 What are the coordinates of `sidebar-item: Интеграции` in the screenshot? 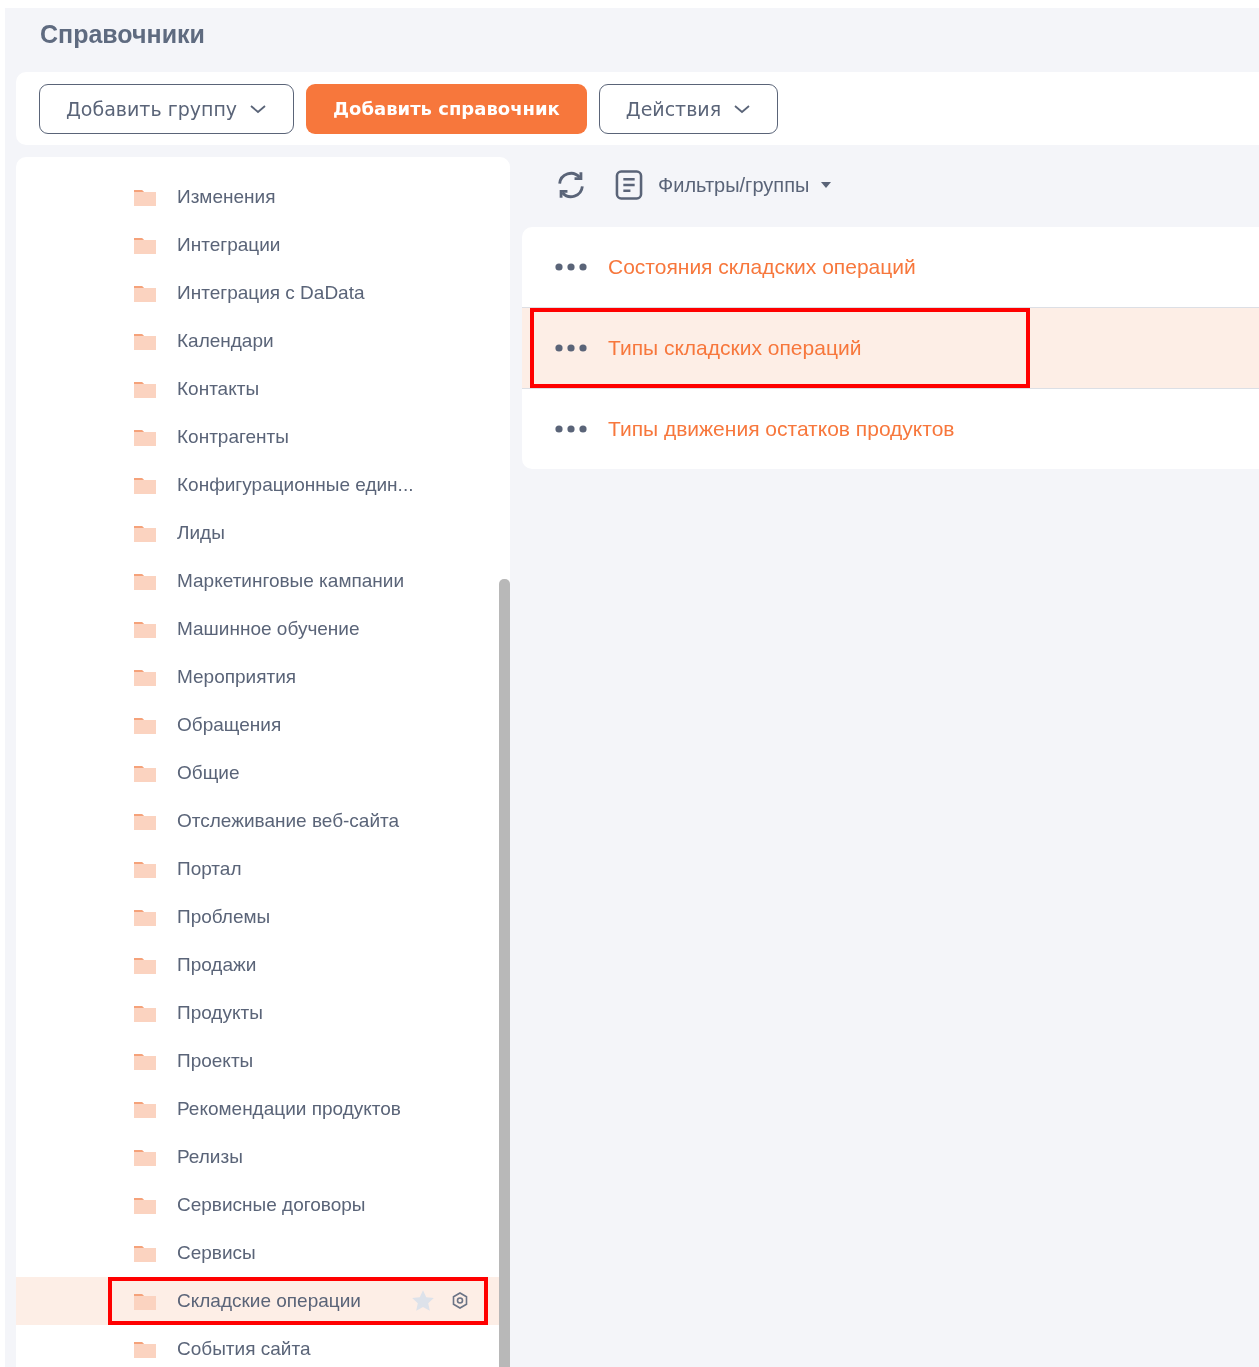 It's located at (257, 245).